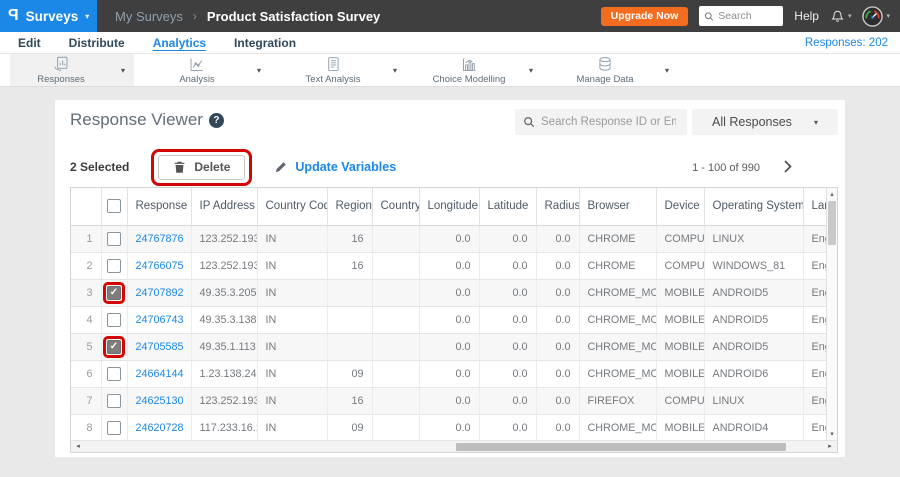  I want to click on delete-button: Delete, so click(202, 167).